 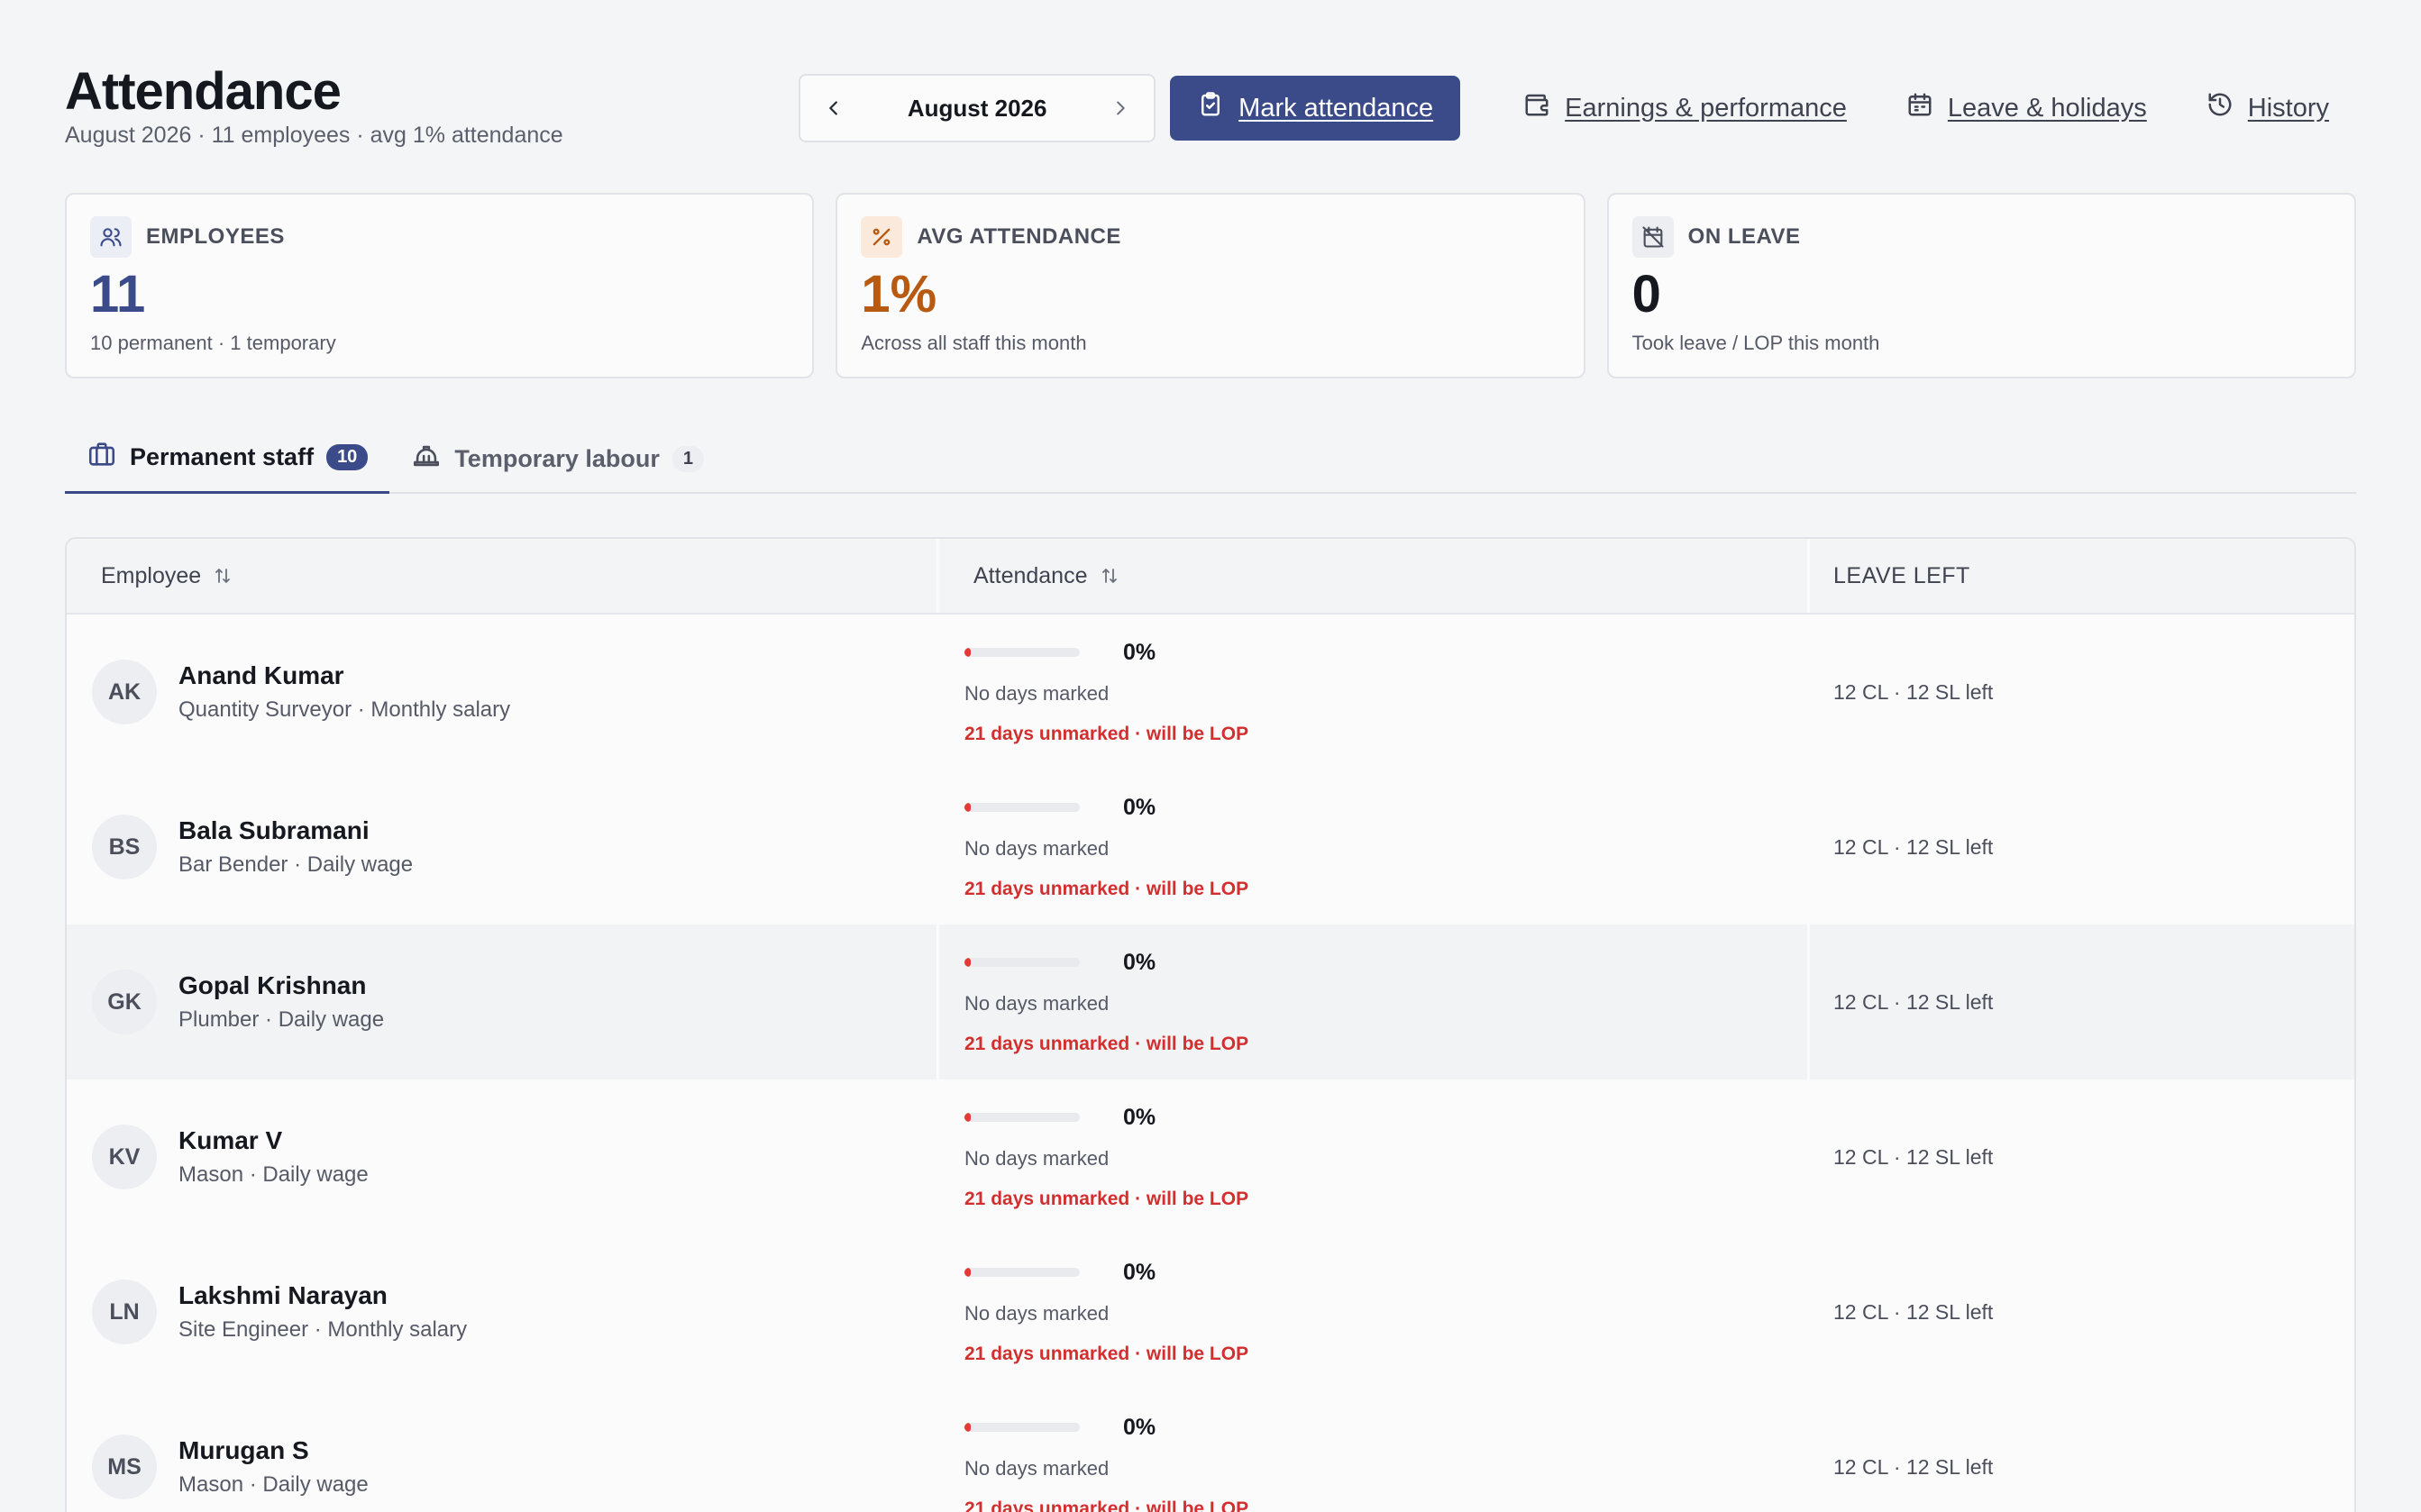 I want to click on month-label: August 2026, so click(x=977, y=108).